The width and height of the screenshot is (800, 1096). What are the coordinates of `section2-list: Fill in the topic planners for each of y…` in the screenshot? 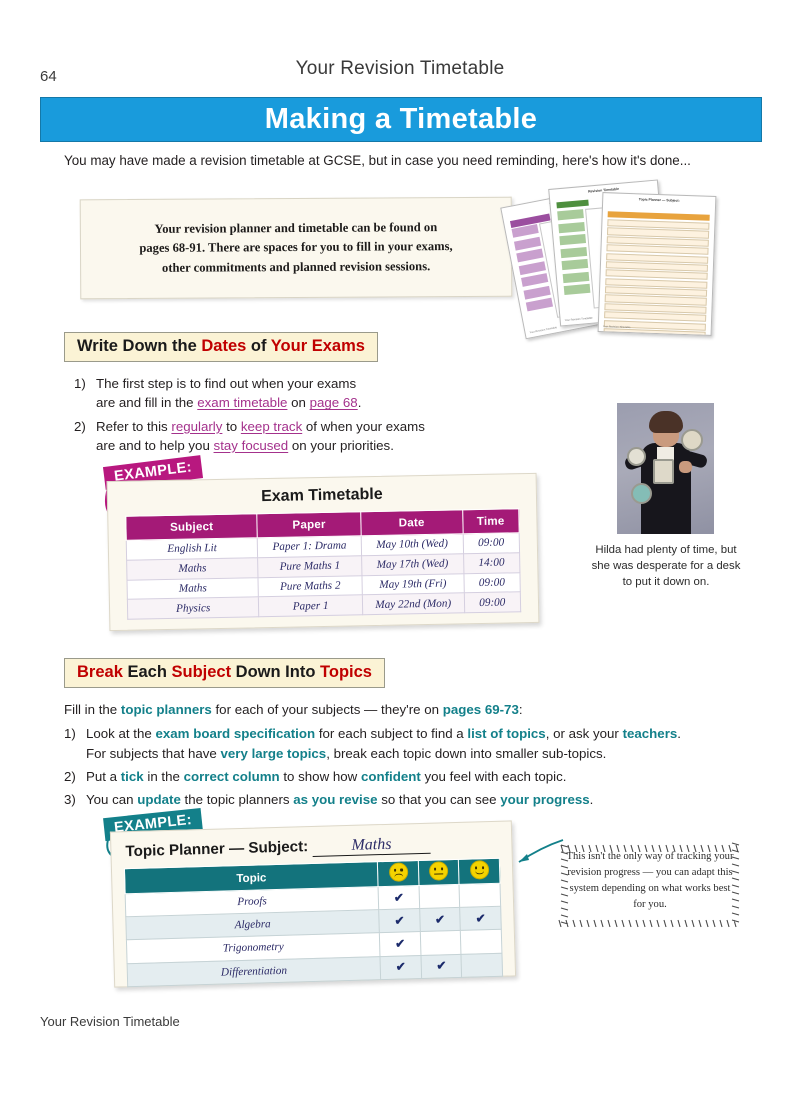 It's located at (409, 756).